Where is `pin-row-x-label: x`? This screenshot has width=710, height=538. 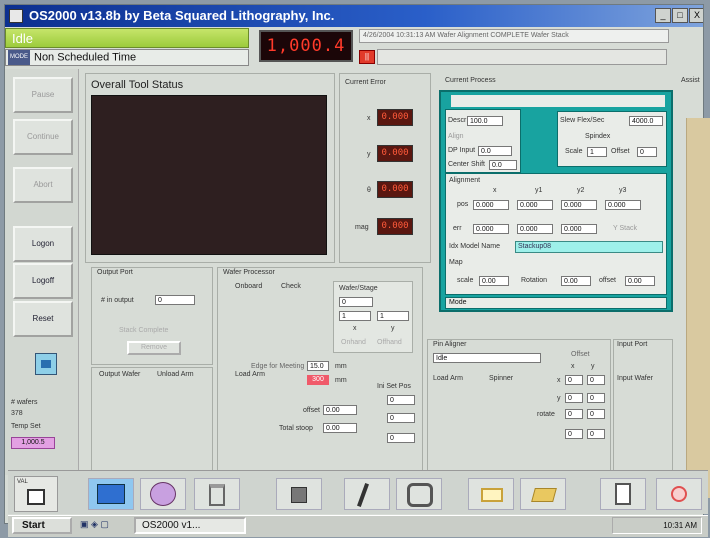 pin-row-x-label: x is located at coordinates (559, 380).